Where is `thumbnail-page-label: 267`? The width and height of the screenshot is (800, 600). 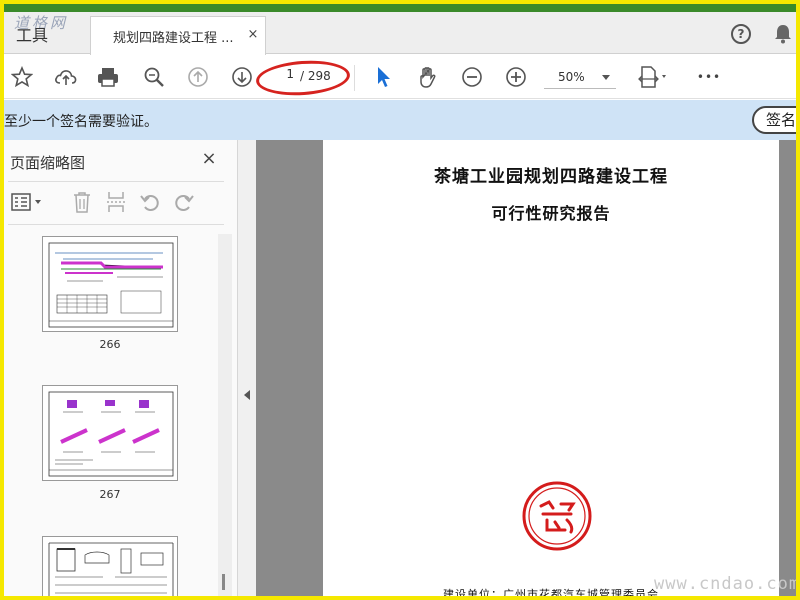
thumbnail-page-label: 267 is located at coordinates (110, 494).